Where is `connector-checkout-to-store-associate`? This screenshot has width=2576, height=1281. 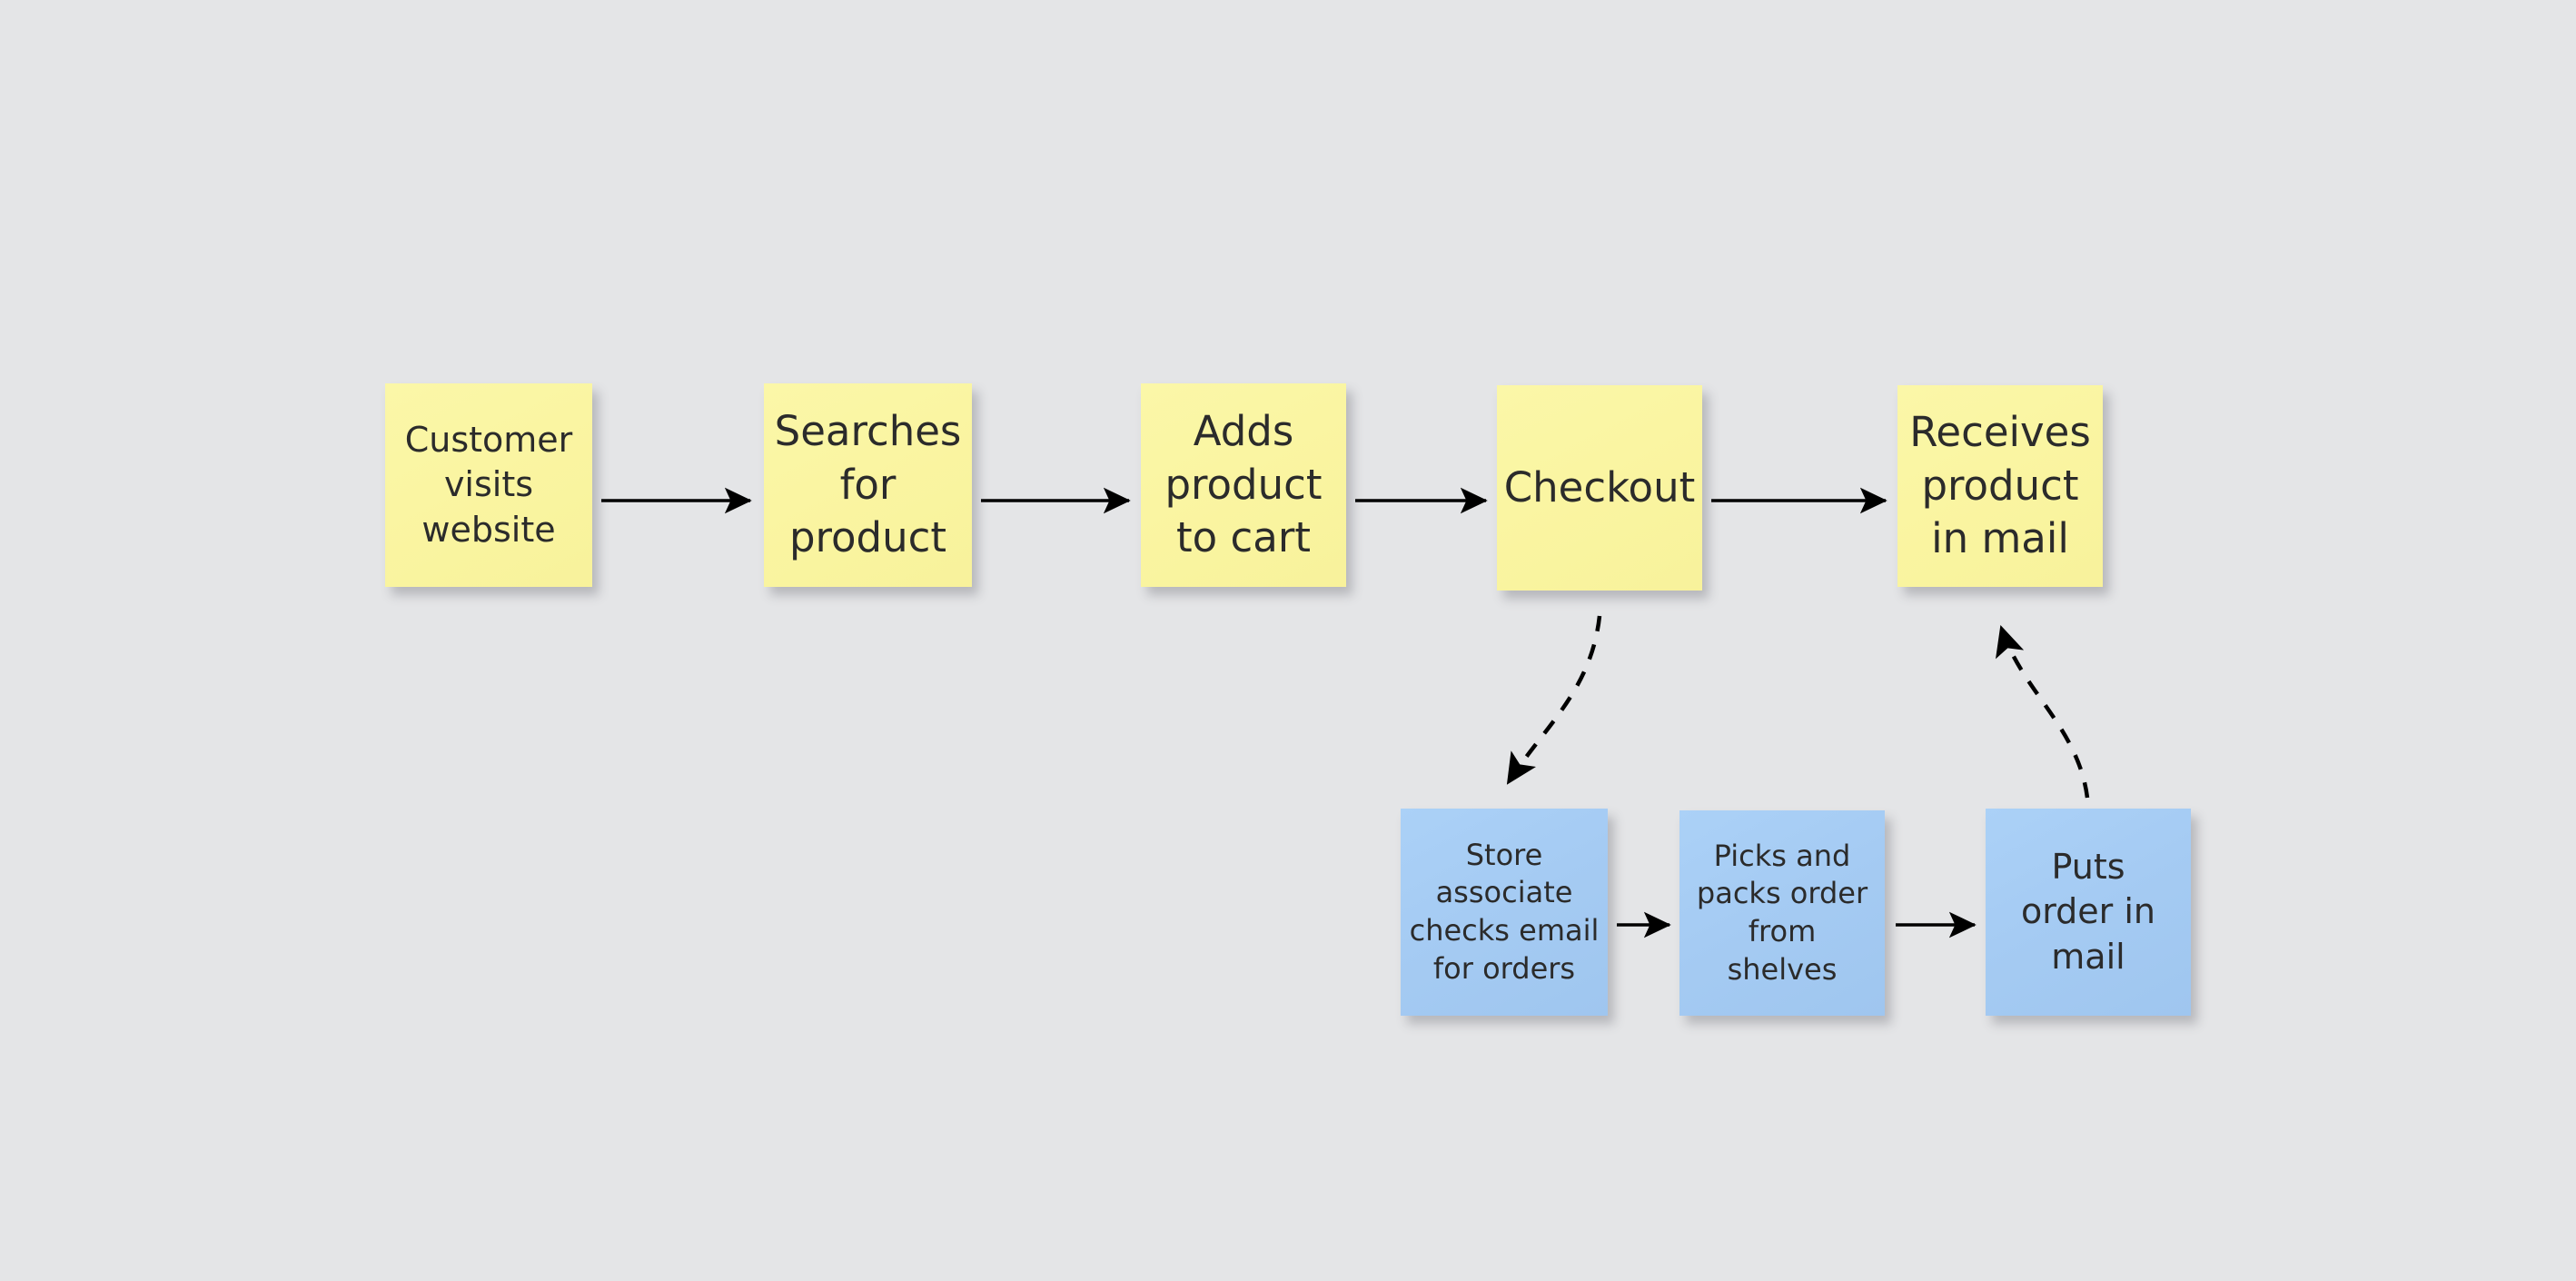 connector-checkout-to-store-associate is located at coordinates (1554, 700).